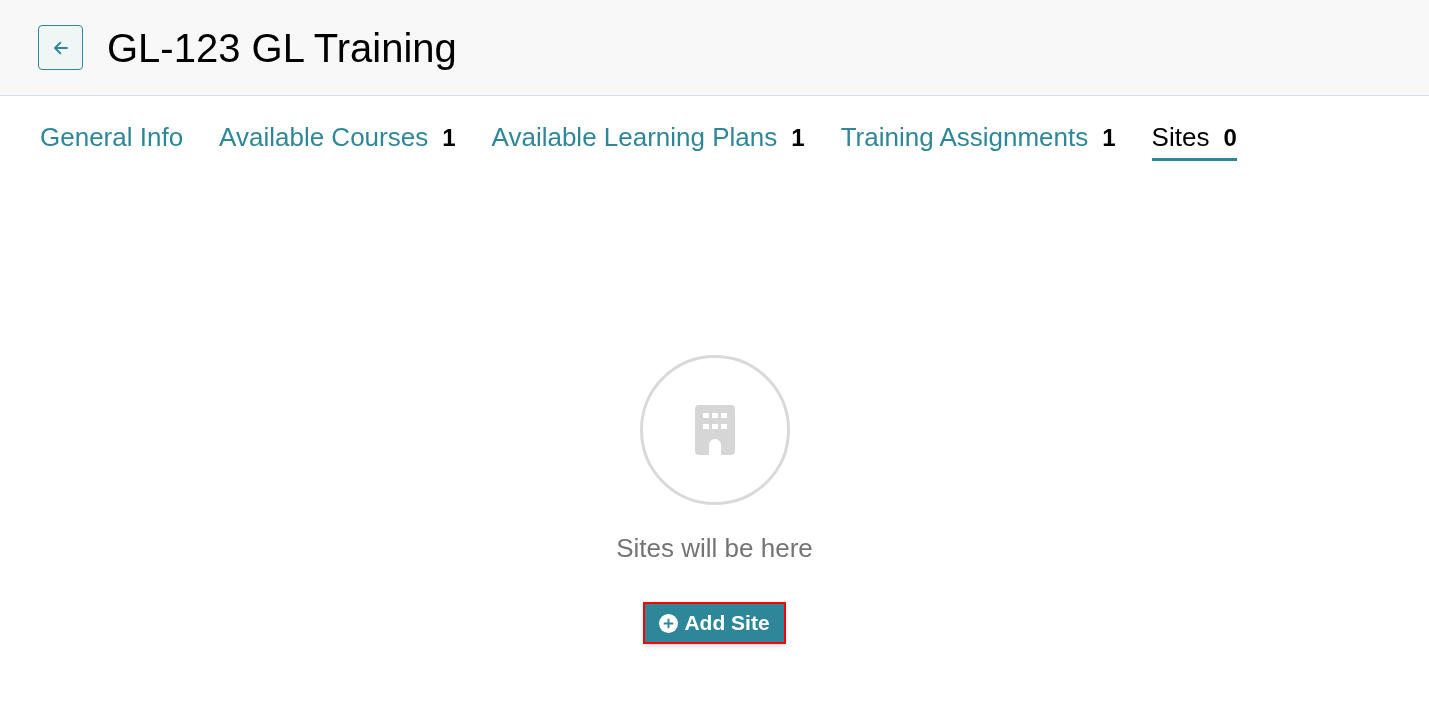  I want to click on tab: General Info, so click(112, 142).